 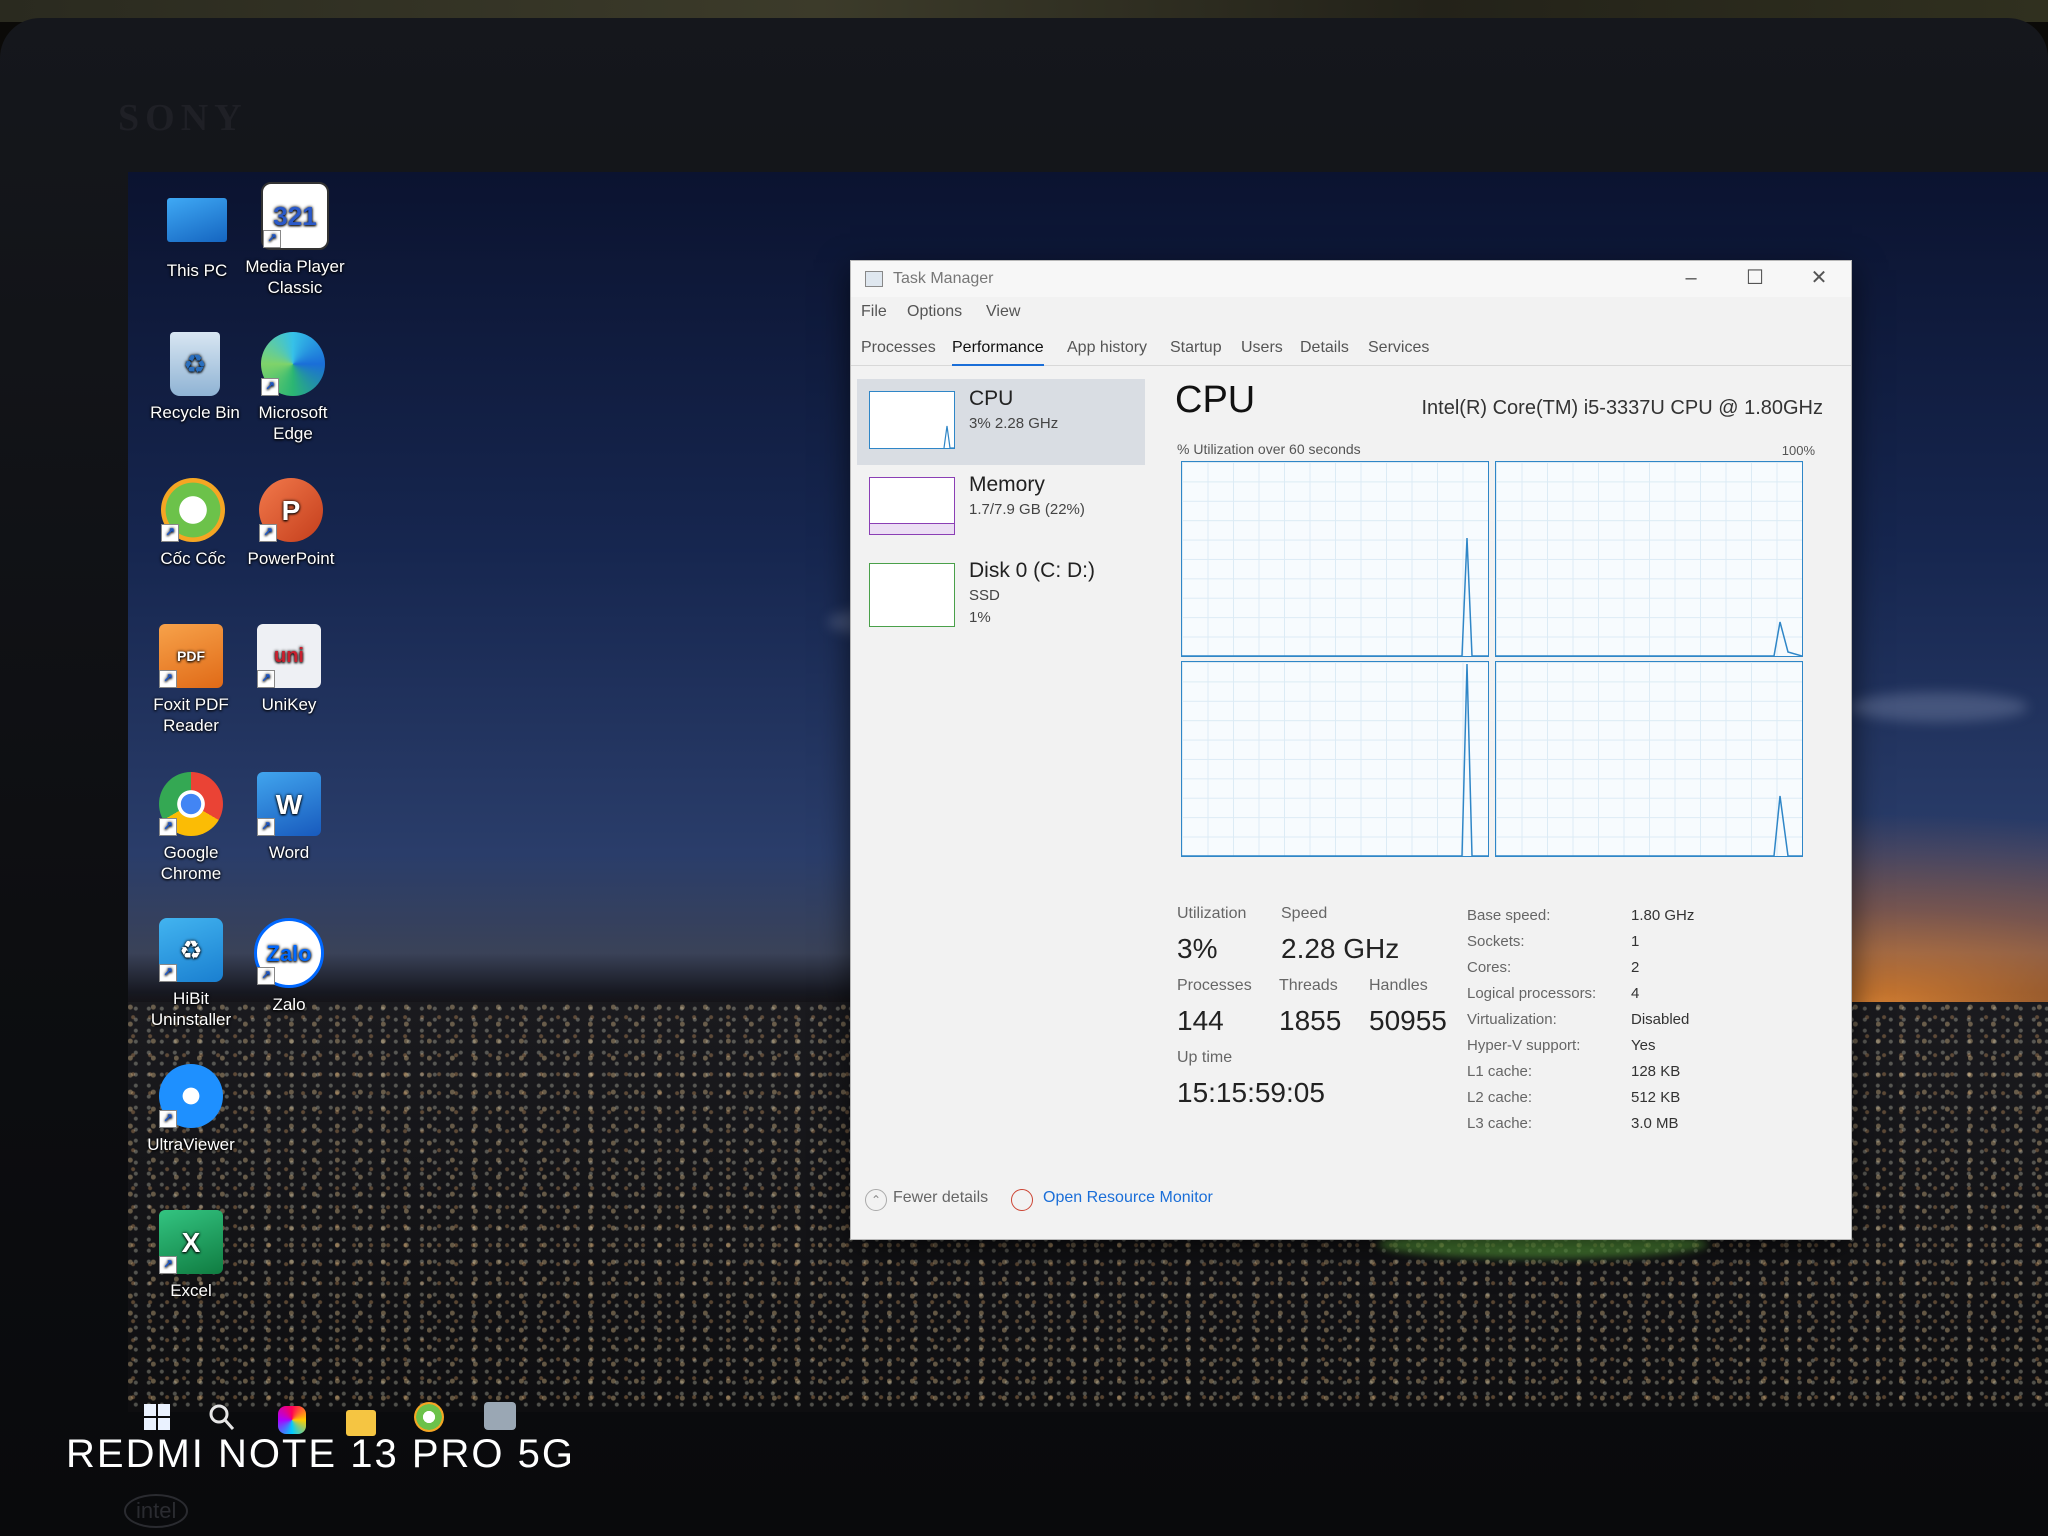 I want to click on handles-value: 50955, so click(x=1408, y=1020).